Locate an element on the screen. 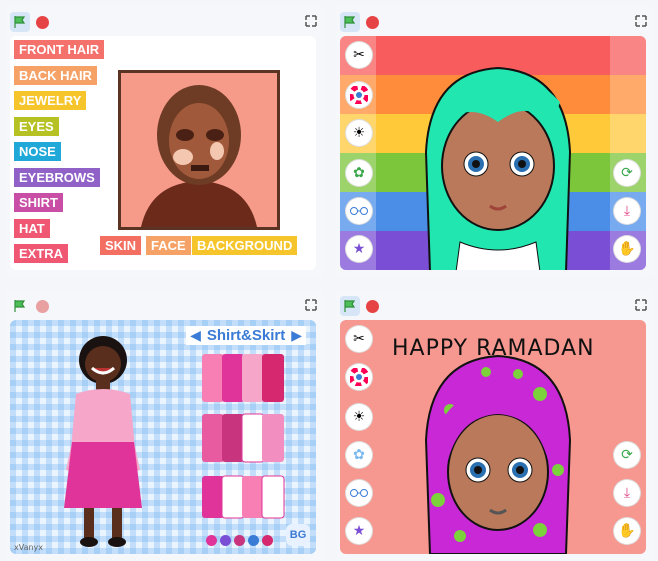 The image size is (658, 561). tab-skin: SKIN is located at coordinates (121, 245).